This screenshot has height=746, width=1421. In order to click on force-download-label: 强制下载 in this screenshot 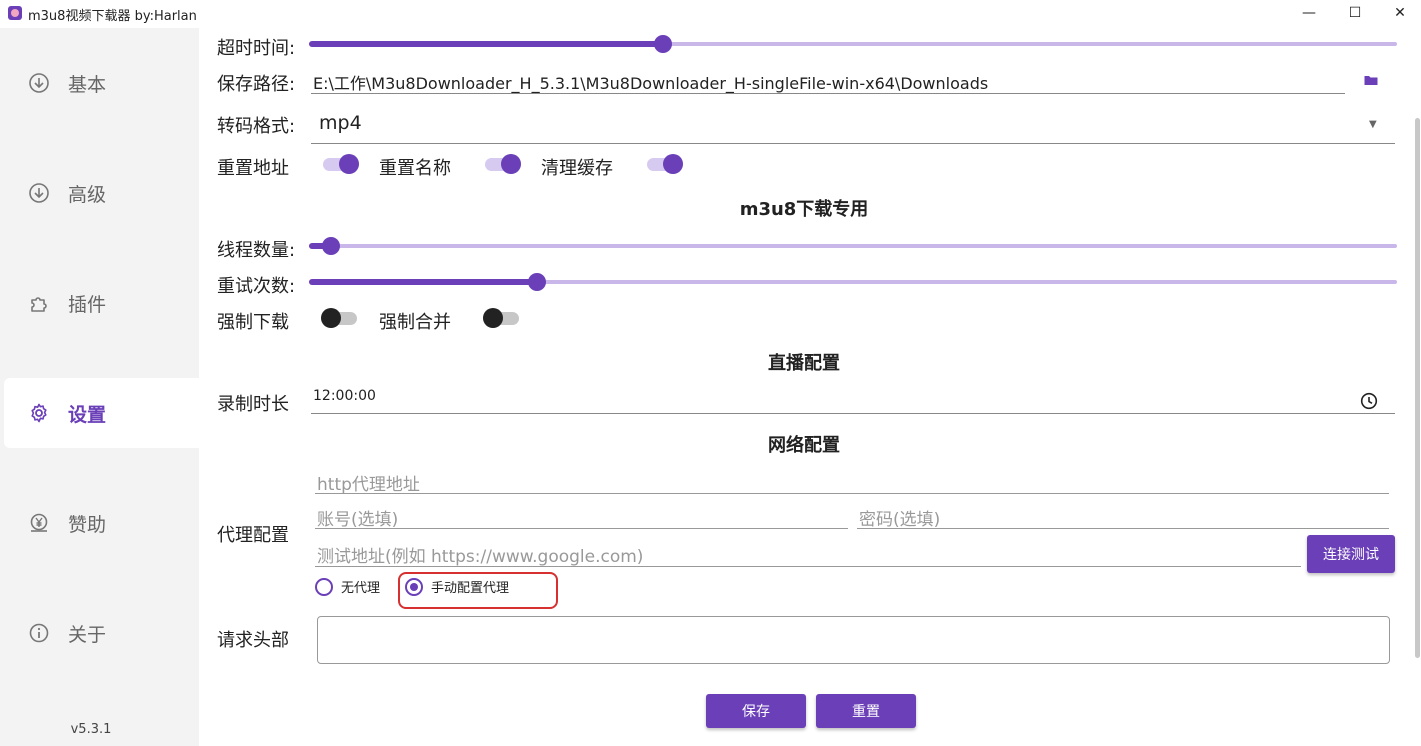, I will do `click(253, 322)`.